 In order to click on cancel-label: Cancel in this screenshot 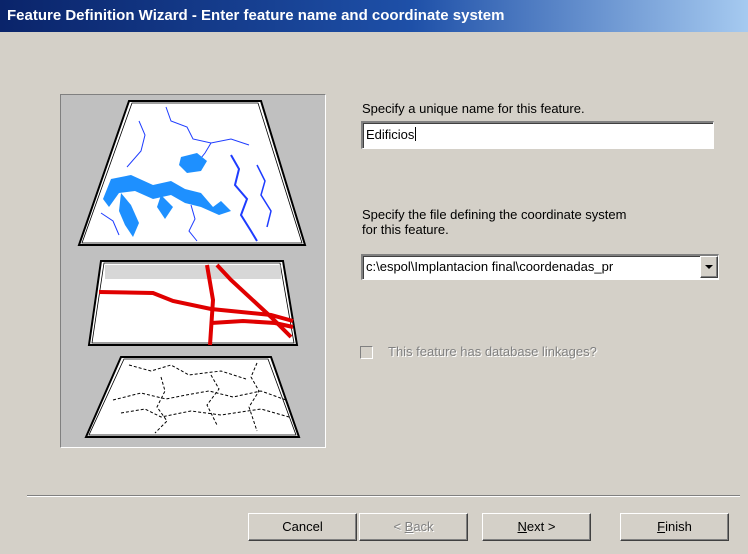, I will do `click(302, 526)`.